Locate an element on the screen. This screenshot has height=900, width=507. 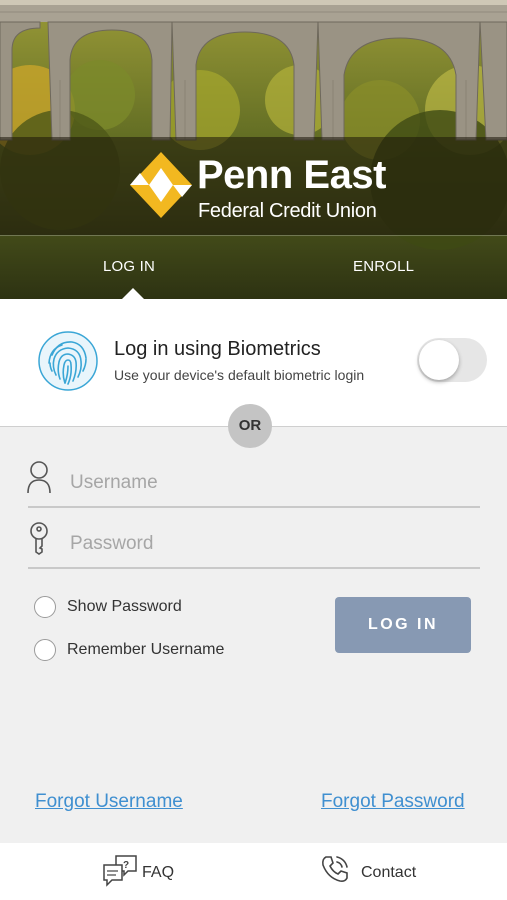
password-underline is located at coordinates (254, 568).